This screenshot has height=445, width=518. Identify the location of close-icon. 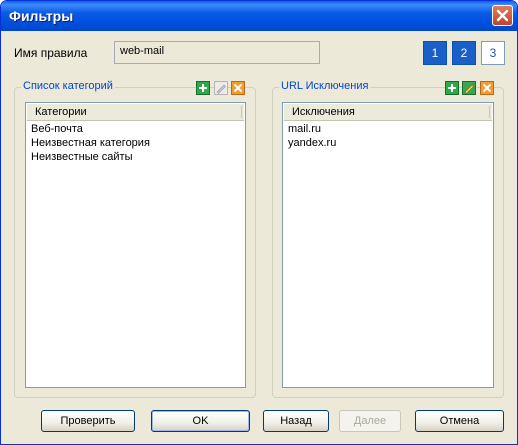
(502, 15).